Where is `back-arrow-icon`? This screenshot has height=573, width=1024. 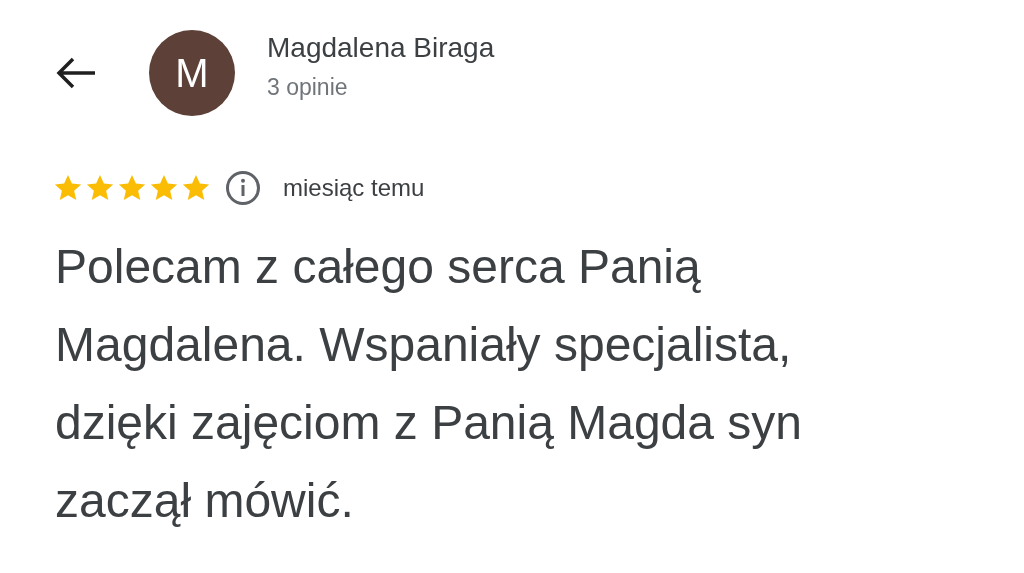
back-arrow-icon is located at coordinates (76, 73).